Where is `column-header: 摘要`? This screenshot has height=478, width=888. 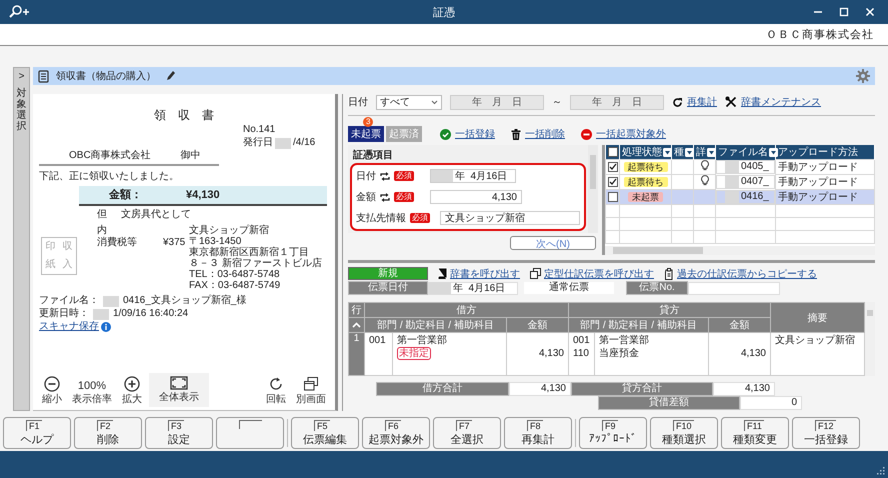 column-header: 摘要 is located at coordinates (817, 317).